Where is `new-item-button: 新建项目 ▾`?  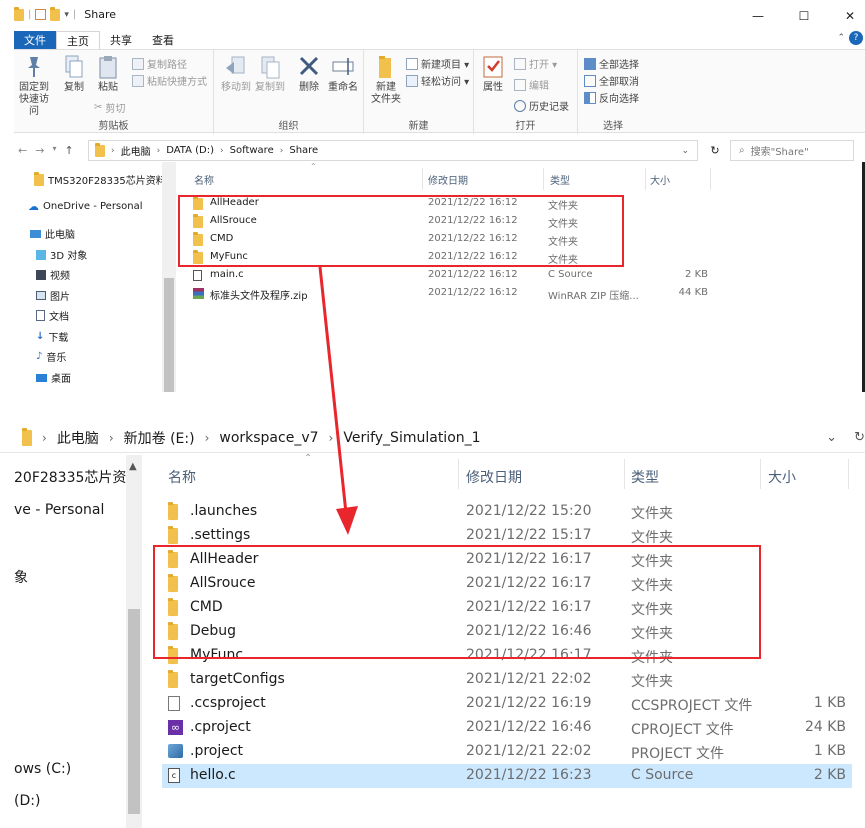
new-item-button: 新建项目 ▾ is located at coordinates (437, 63).